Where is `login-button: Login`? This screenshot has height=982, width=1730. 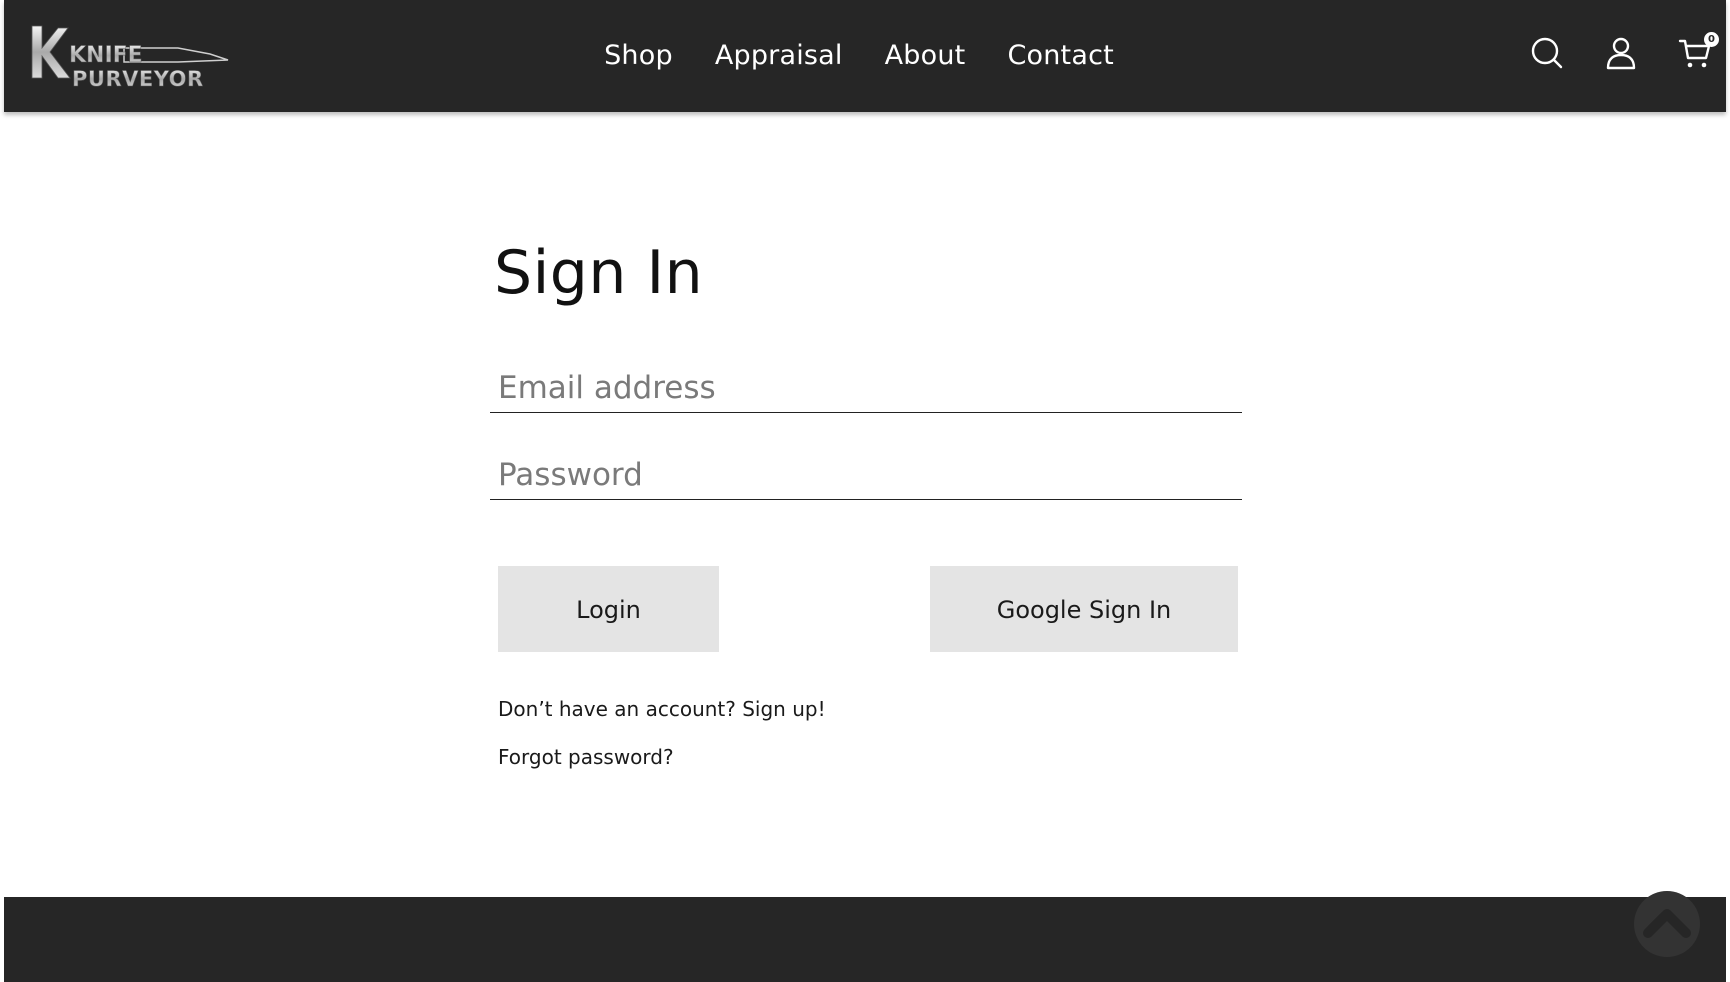 login-button: Login is located at coordinates (608, 609).